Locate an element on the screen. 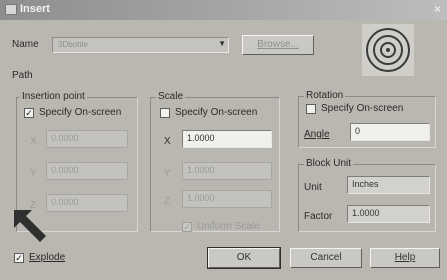  insertion-y-field: 0.0000 is located at coordinates (87, 171).